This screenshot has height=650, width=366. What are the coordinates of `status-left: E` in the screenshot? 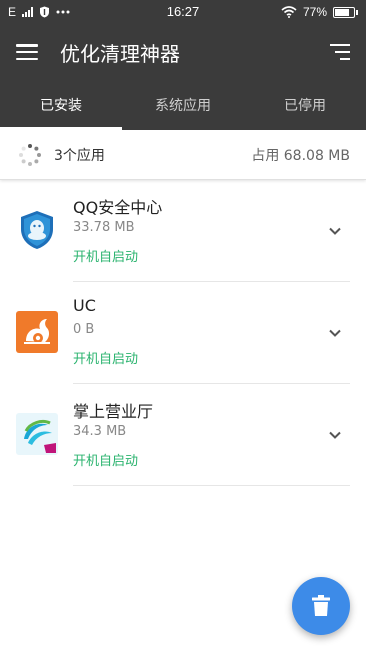 It's located at (39, 12).